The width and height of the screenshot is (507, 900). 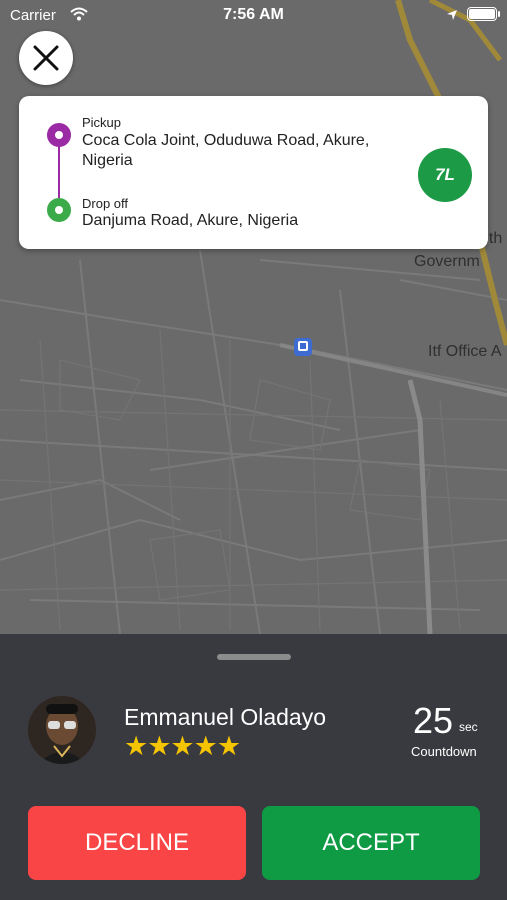 What do you see at coordinates (102, 122) in the screenshot?
I see `pickup-label: Pickup` at bounding box center [102, 122].